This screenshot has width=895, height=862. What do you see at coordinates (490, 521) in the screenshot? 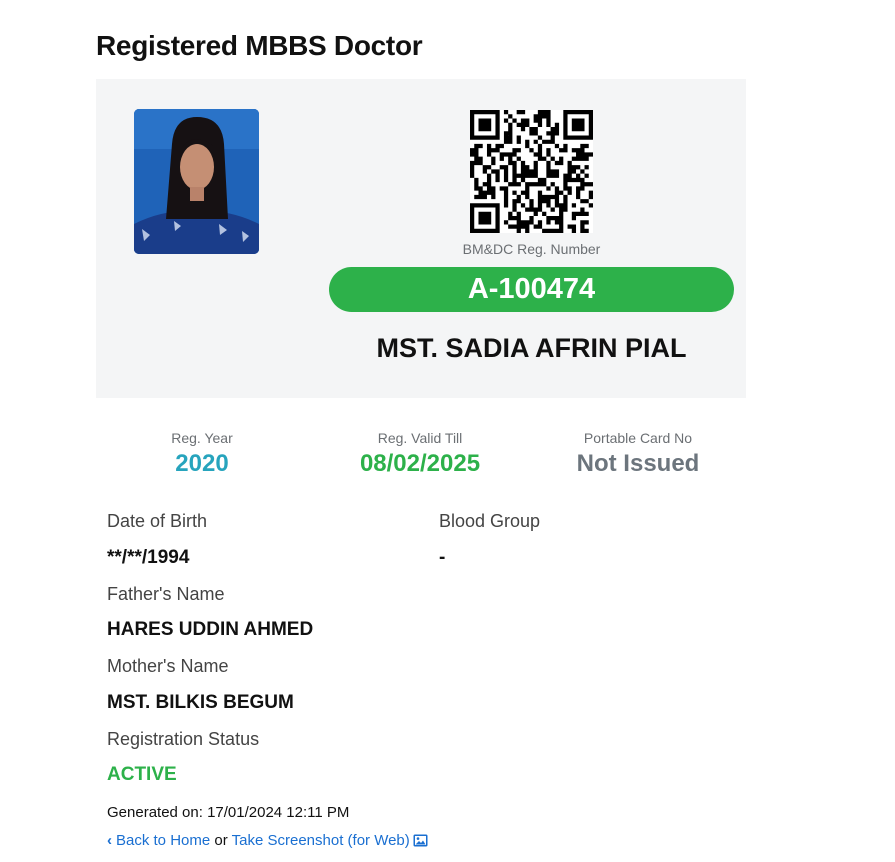
I see `blood-group-label: Blood Group` at bounding box center [490, 521].